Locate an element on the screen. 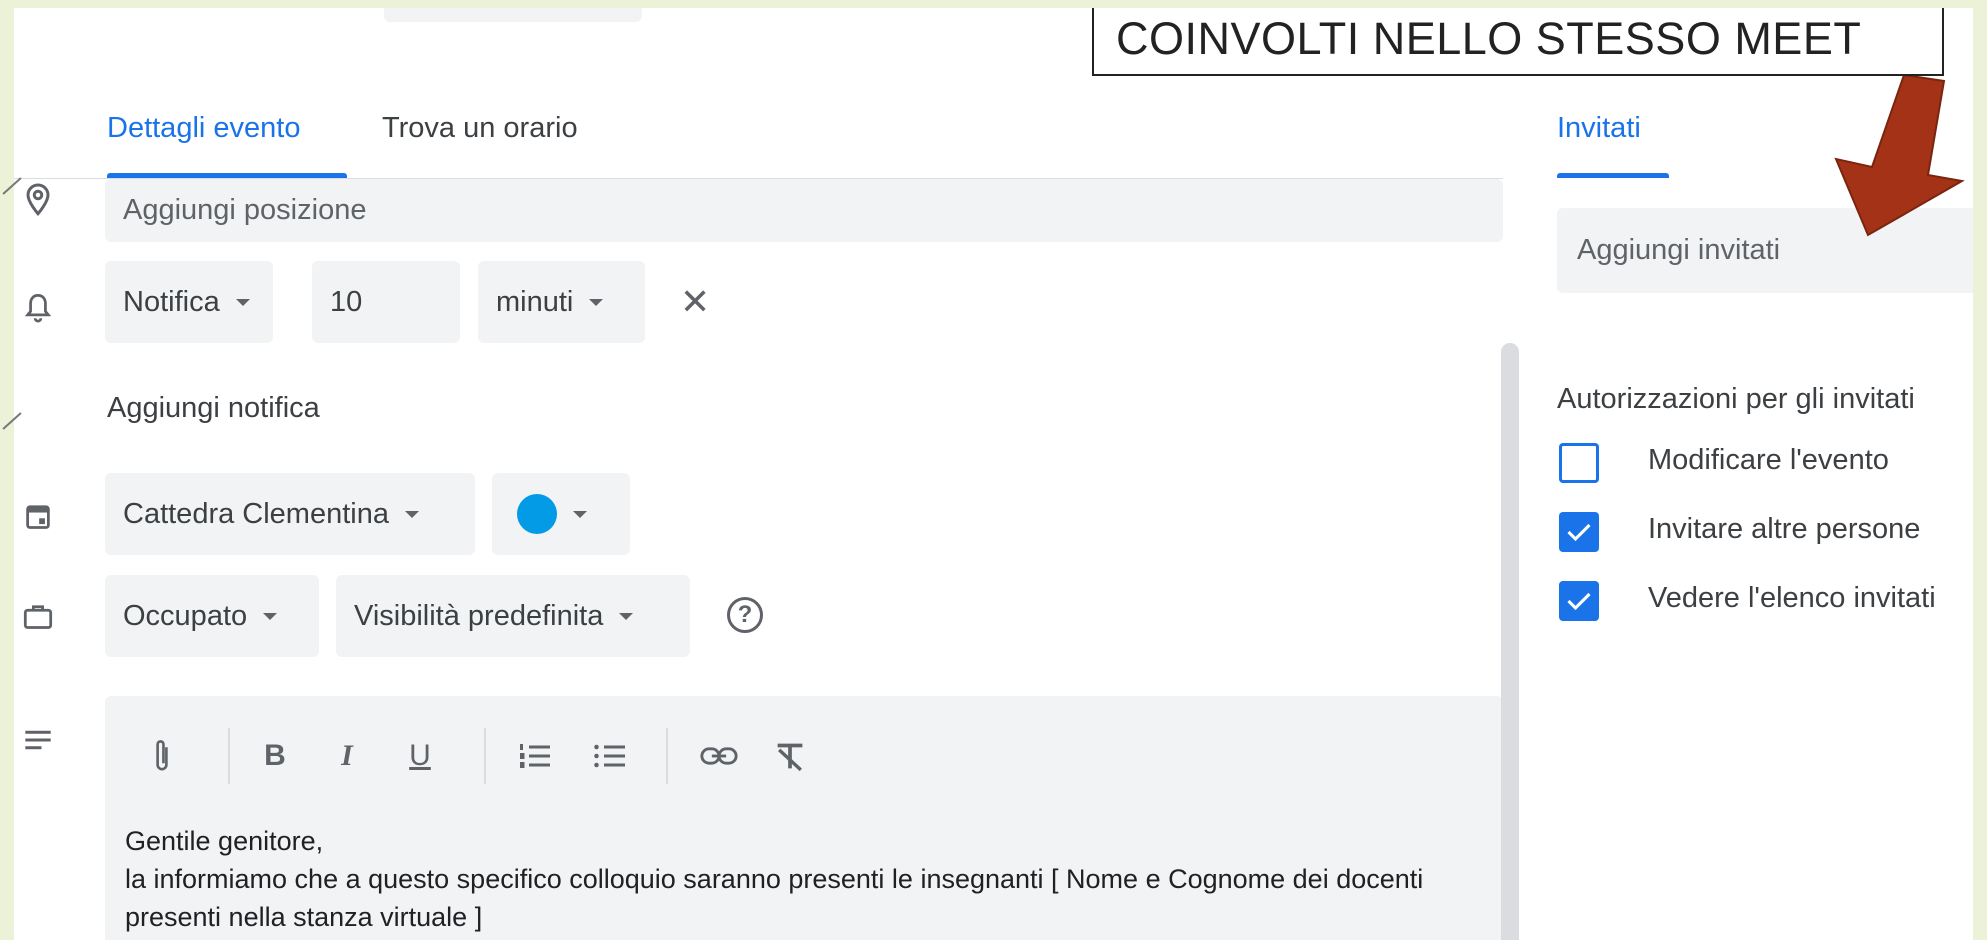 The width and height of the screenshot is (1987, 940). tab-event-details: Dettagli evento is located at coordinates (203, 128).